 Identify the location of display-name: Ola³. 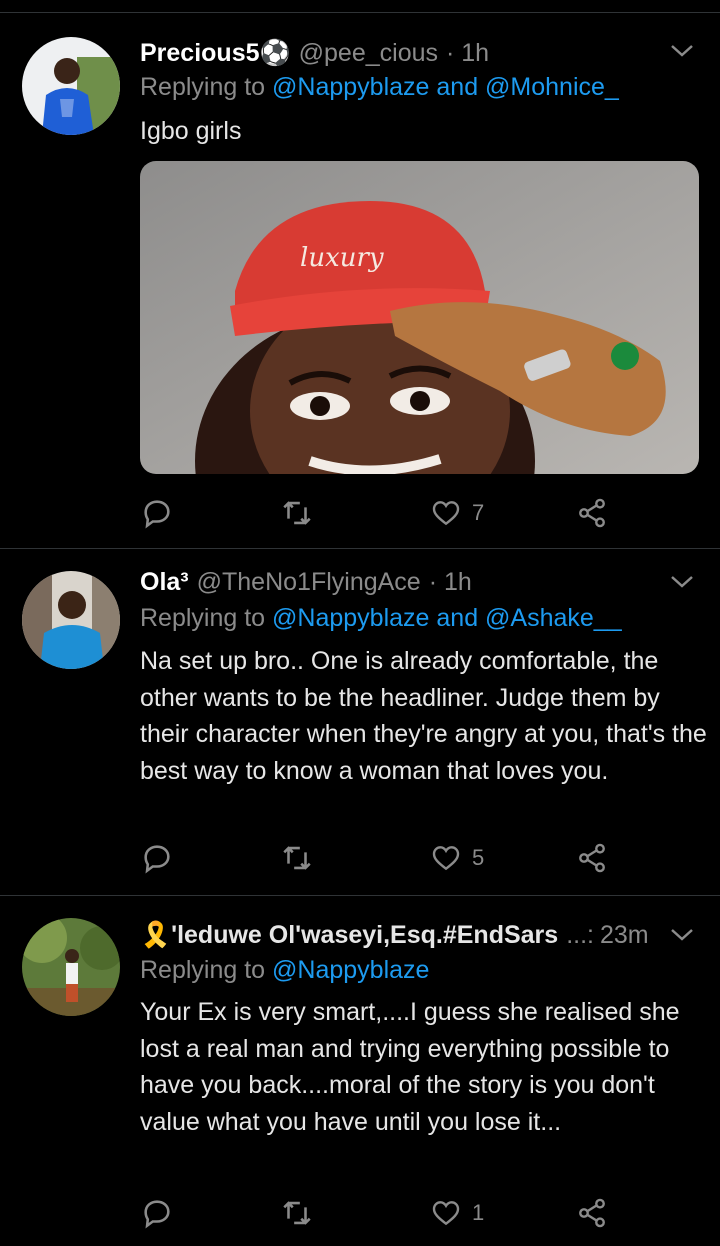
(164, 582).